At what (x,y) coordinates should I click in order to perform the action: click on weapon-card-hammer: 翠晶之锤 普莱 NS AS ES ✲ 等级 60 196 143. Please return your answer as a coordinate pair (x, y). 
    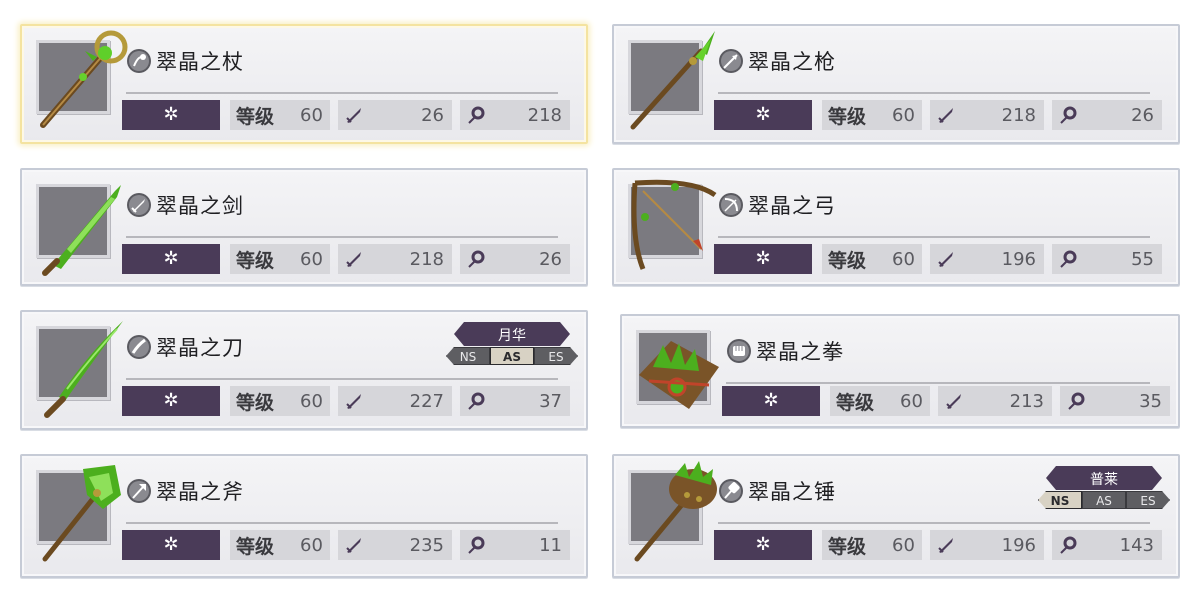
    Looking at the image, I should click on (896, 516).